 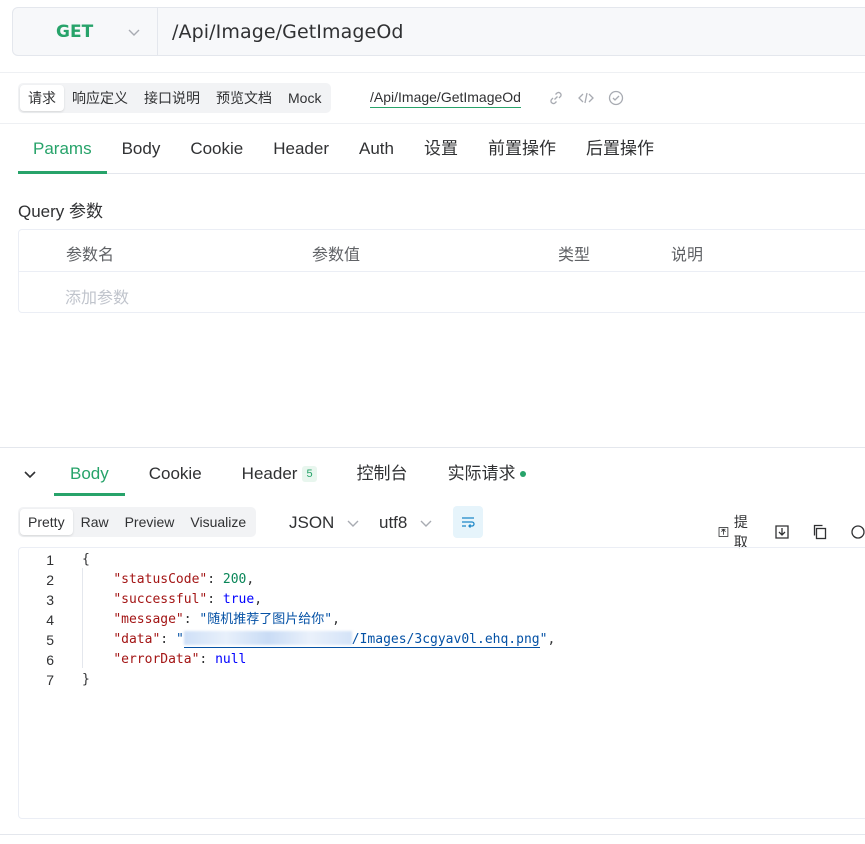 I want to click on code-text: "data": "/Images/3cgyav0l.ehq.png",, so click(x=334, y=639).